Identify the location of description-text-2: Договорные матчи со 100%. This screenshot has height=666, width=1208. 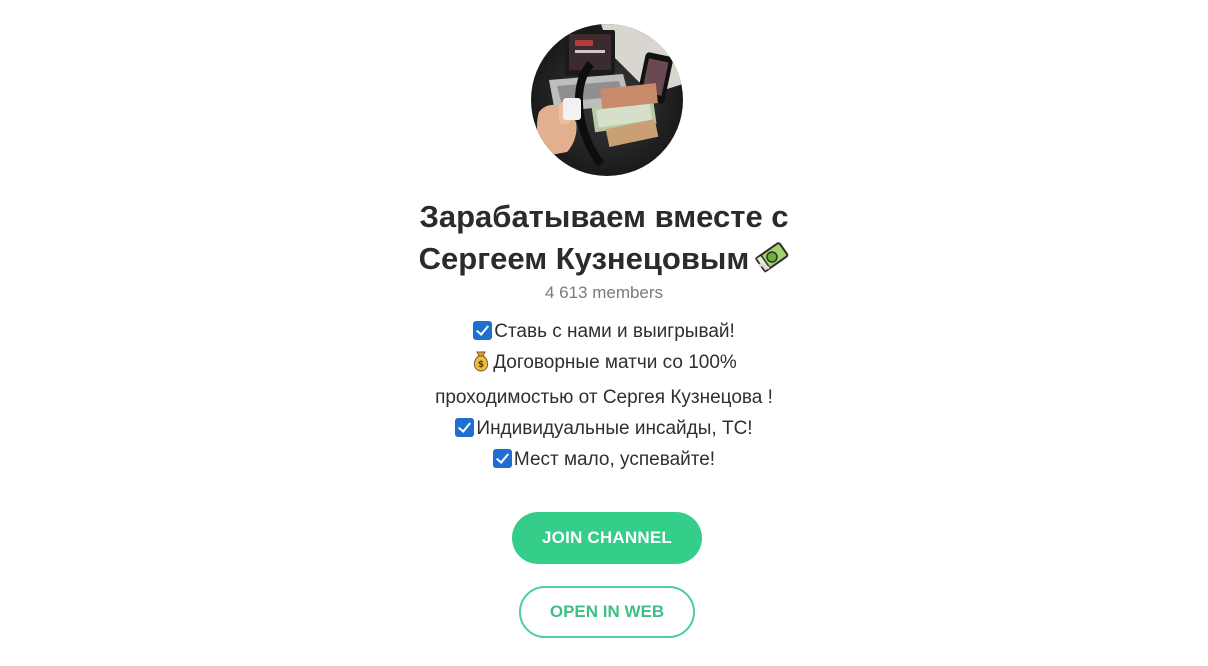
(615, 362).